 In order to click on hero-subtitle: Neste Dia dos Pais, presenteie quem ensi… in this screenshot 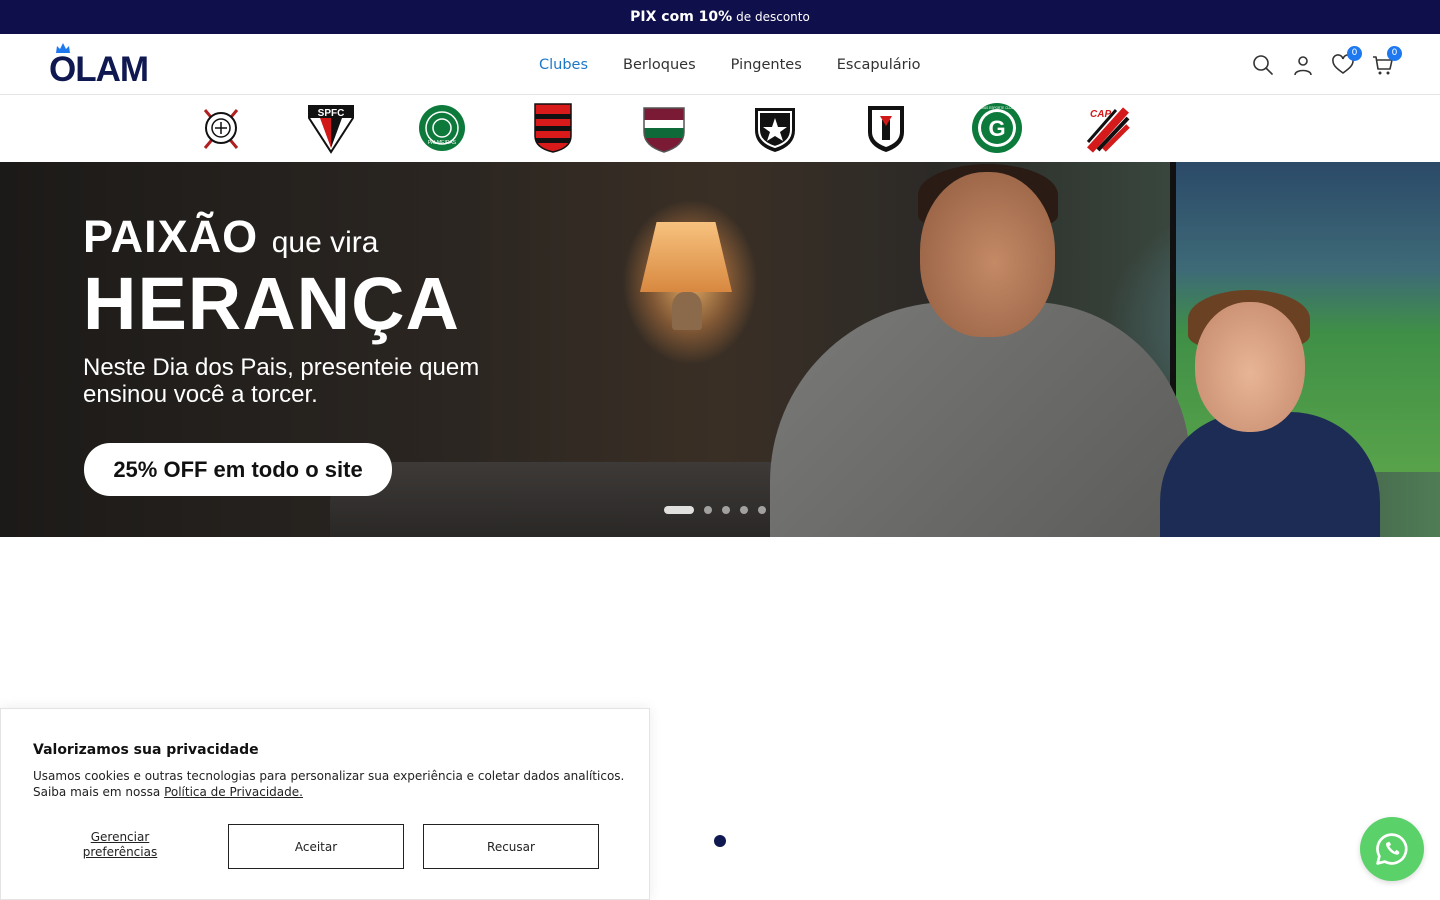, I will do `click(281, 381)`.